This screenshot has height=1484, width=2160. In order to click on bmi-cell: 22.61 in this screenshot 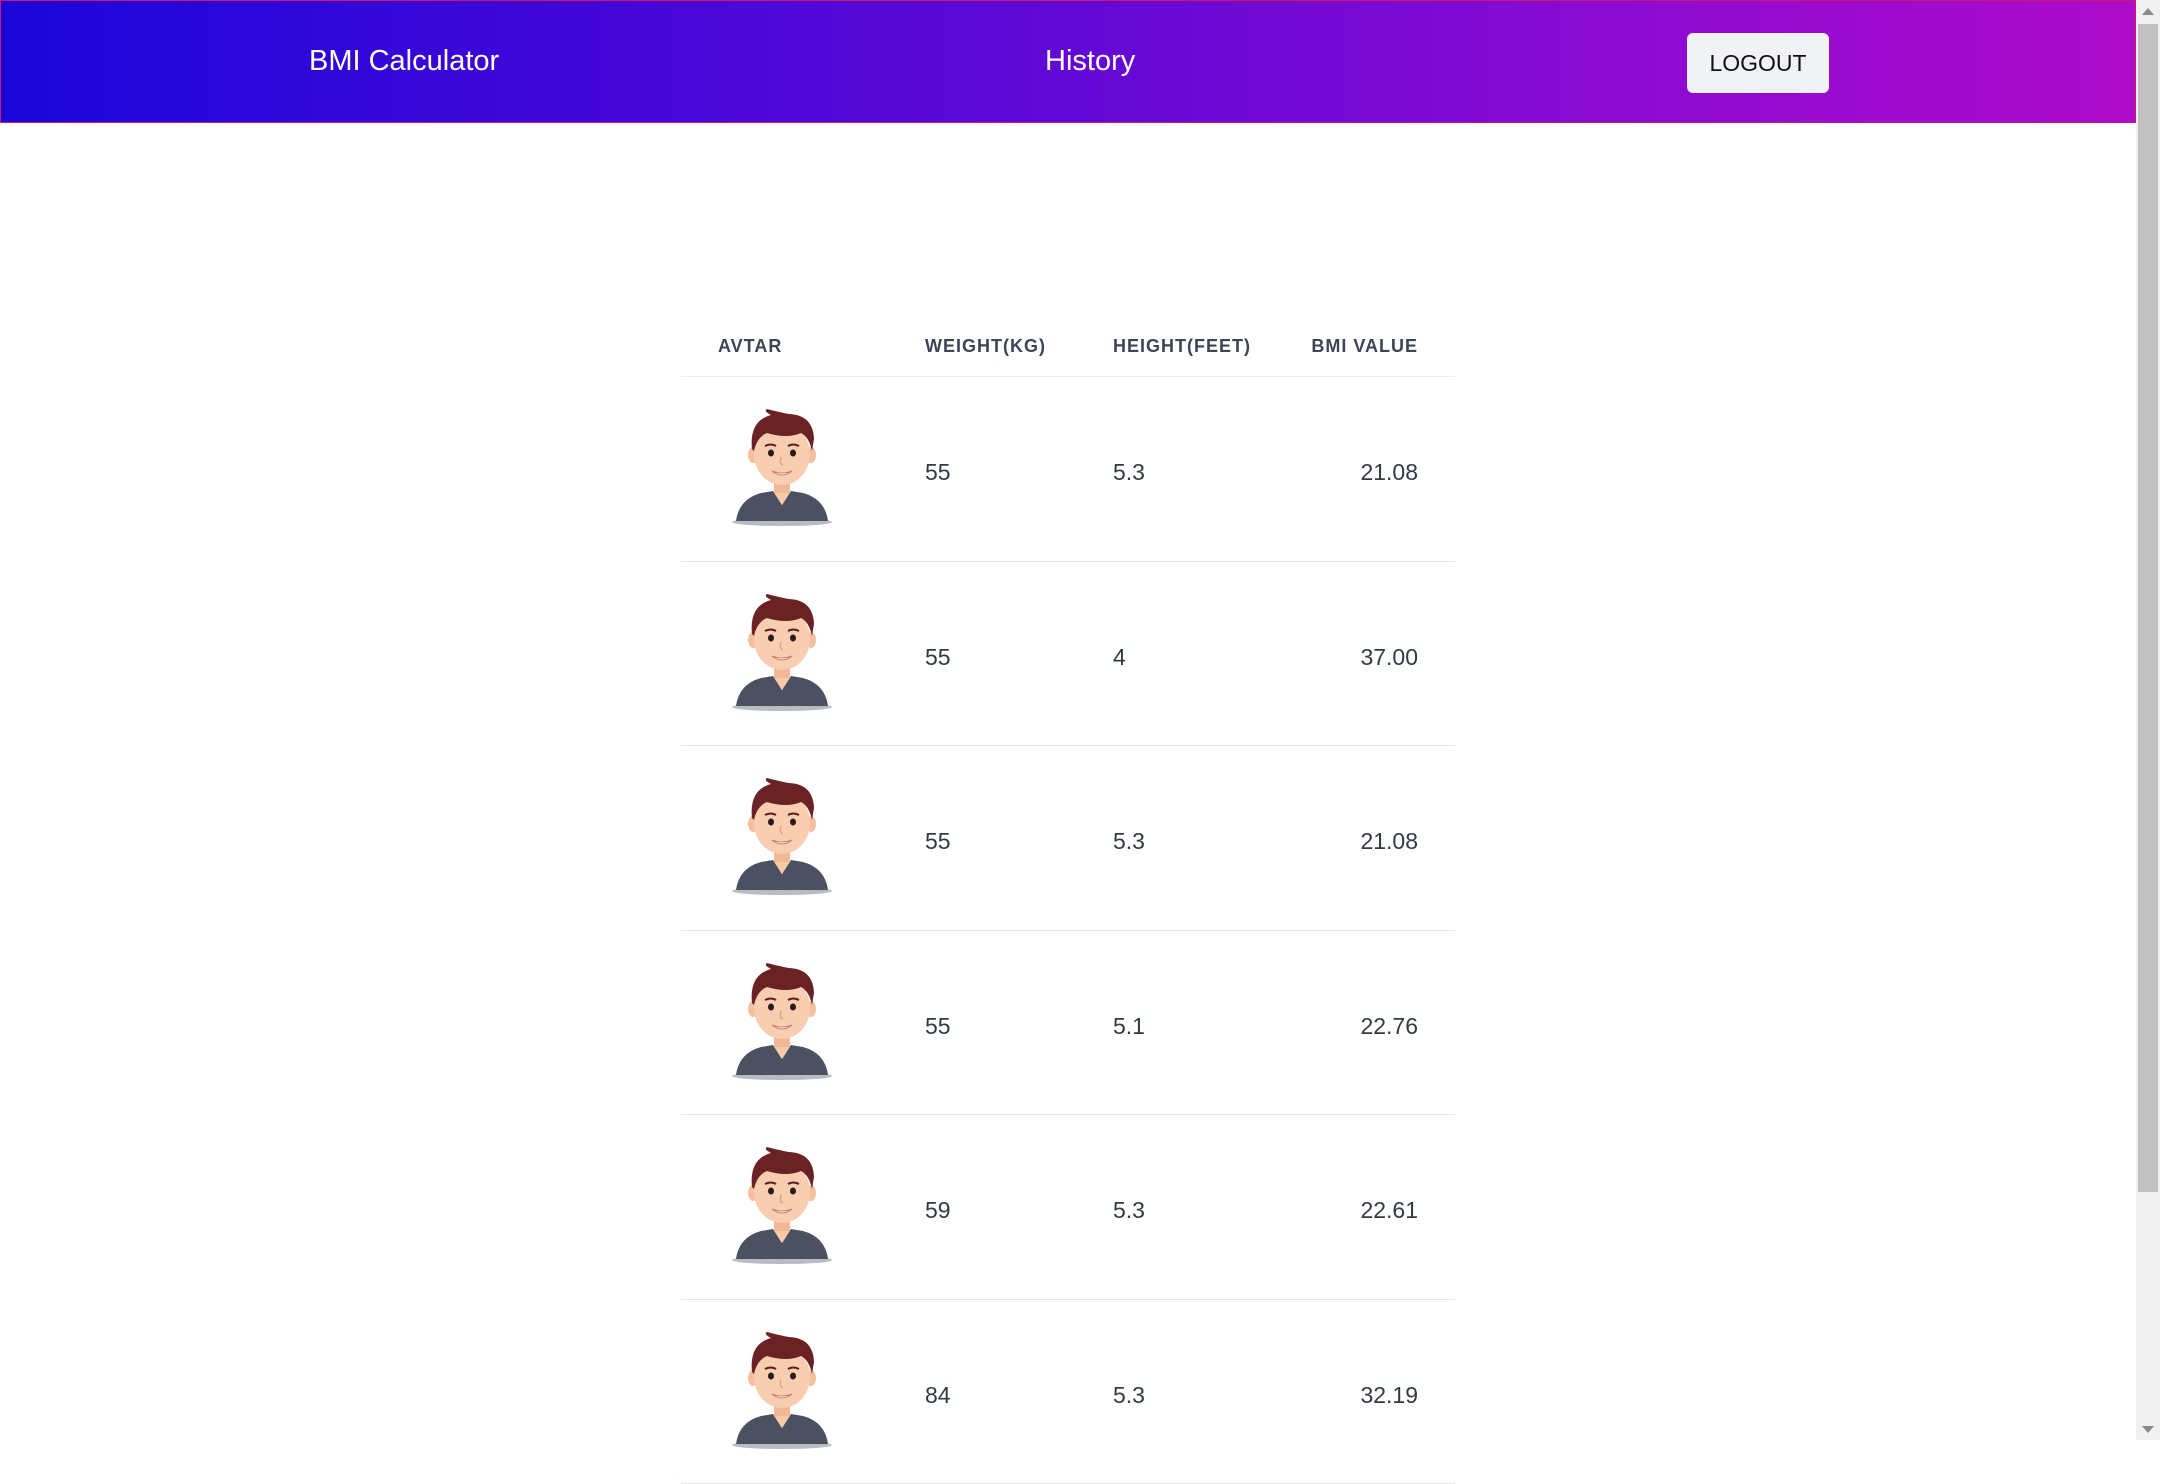, I will do `click(1389, 1210)`.